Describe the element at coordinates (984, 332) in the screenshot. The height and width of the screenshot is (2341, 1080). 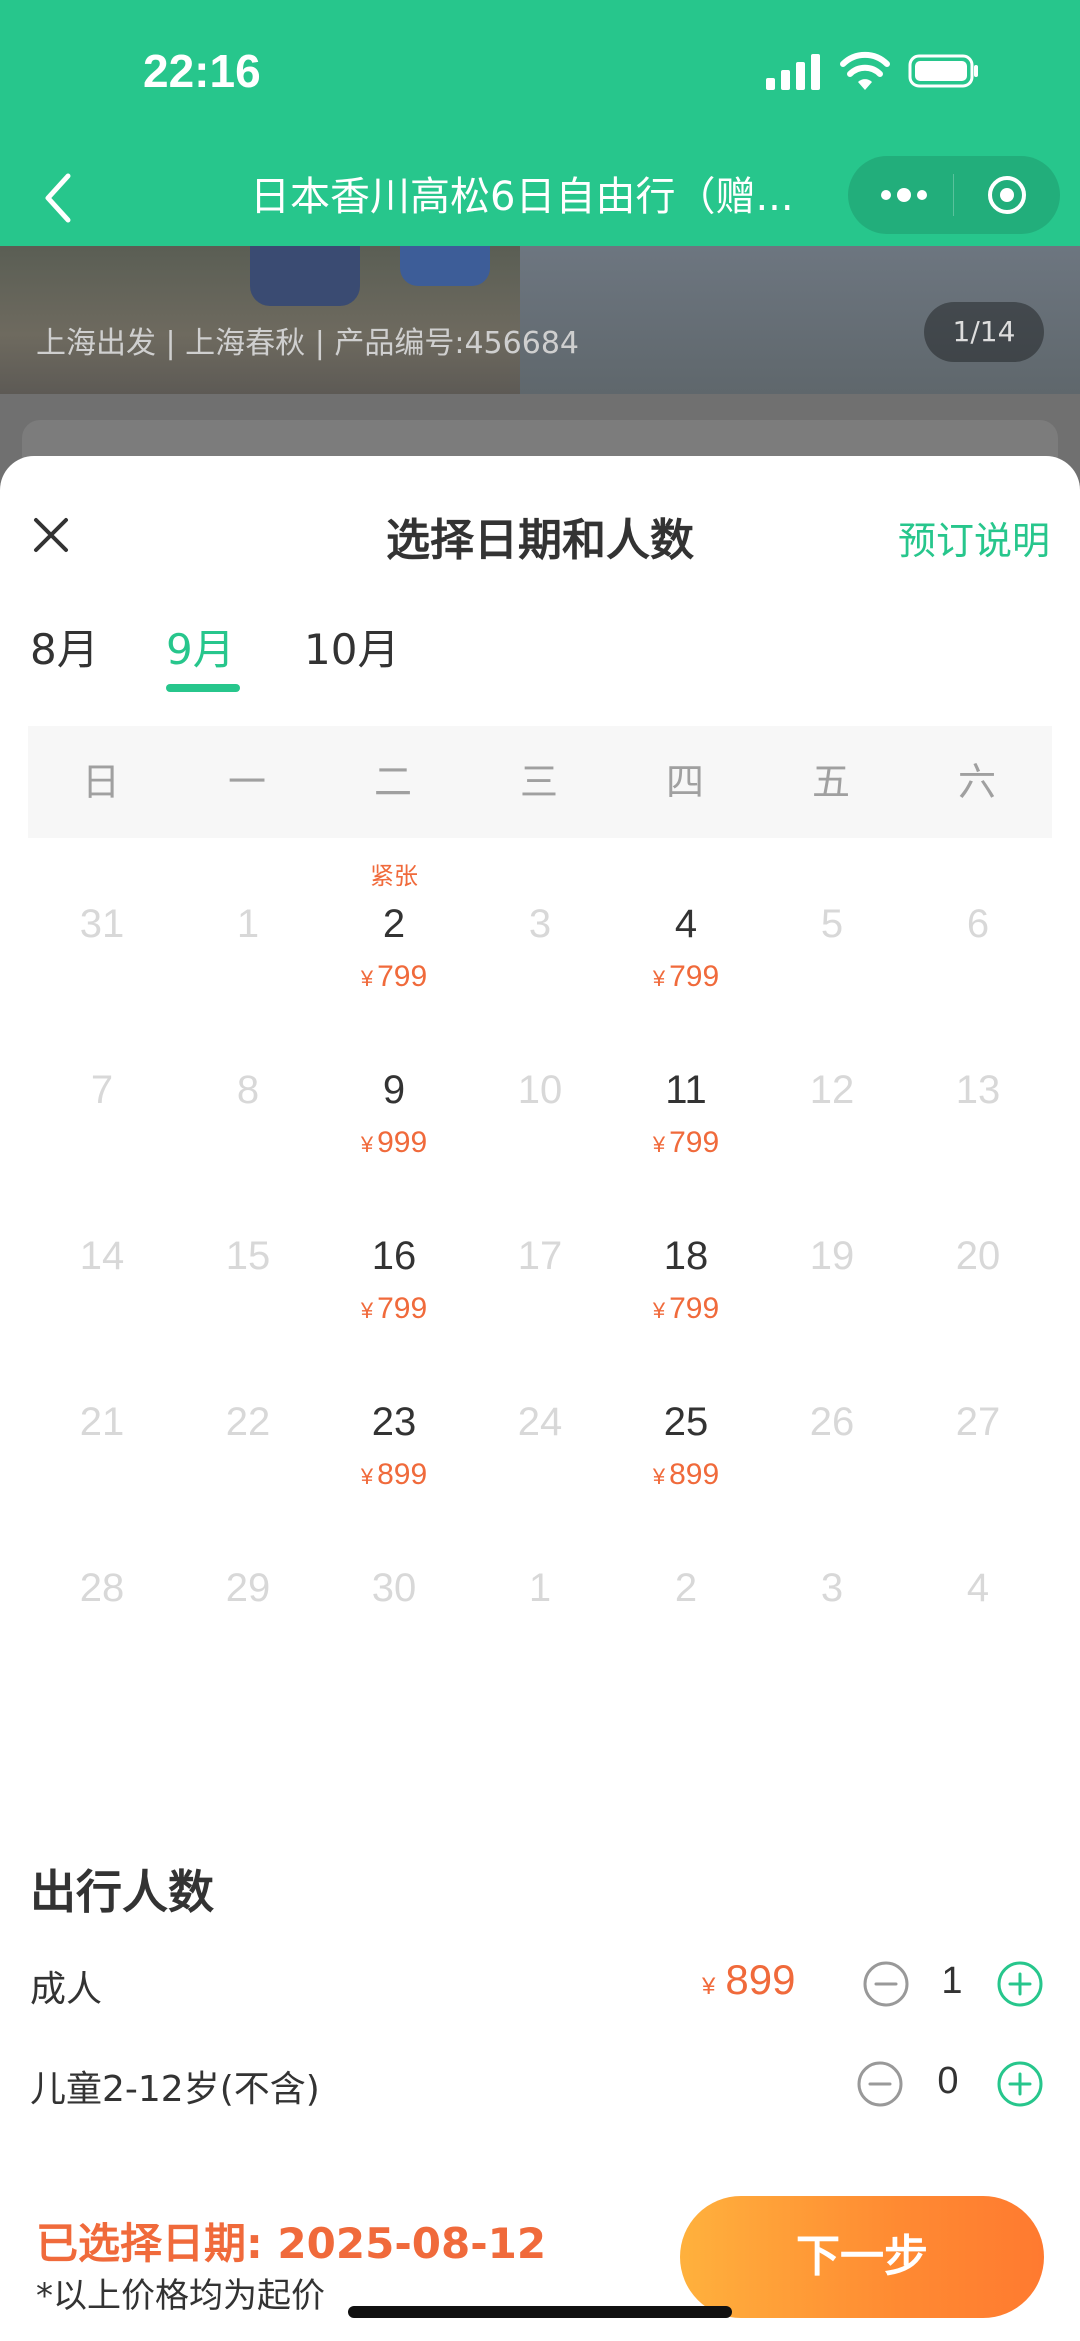
I see `image-pager: 1/14` at that location.